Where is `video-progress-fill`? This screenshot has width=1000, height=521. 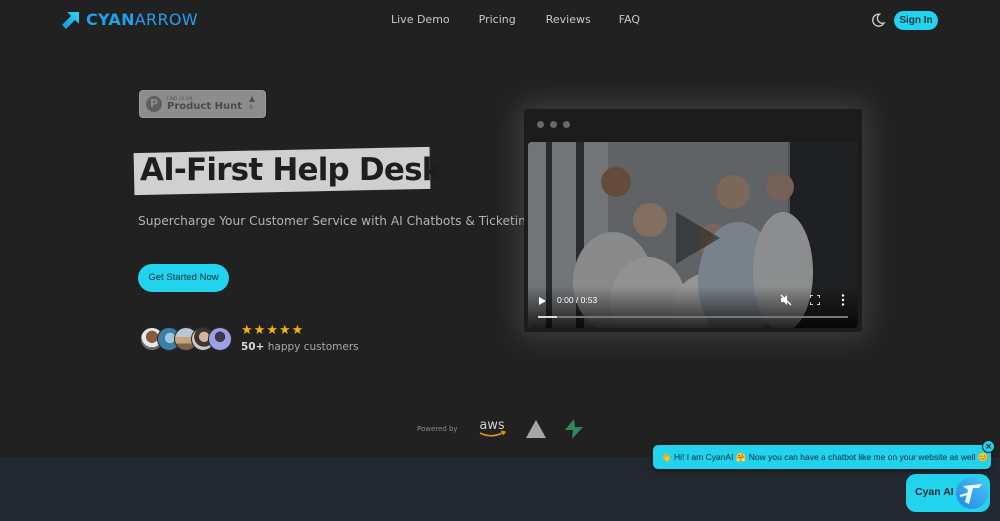 video-progress-fill is located at coordinates (547, 317).